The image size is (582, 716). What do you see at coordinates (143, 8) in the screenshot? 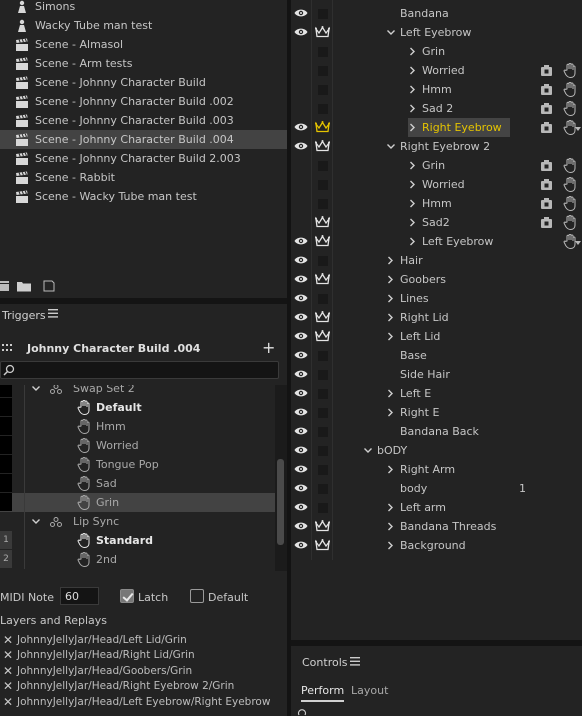
I see `project-item: Simons` at bounding box center [143, 8].